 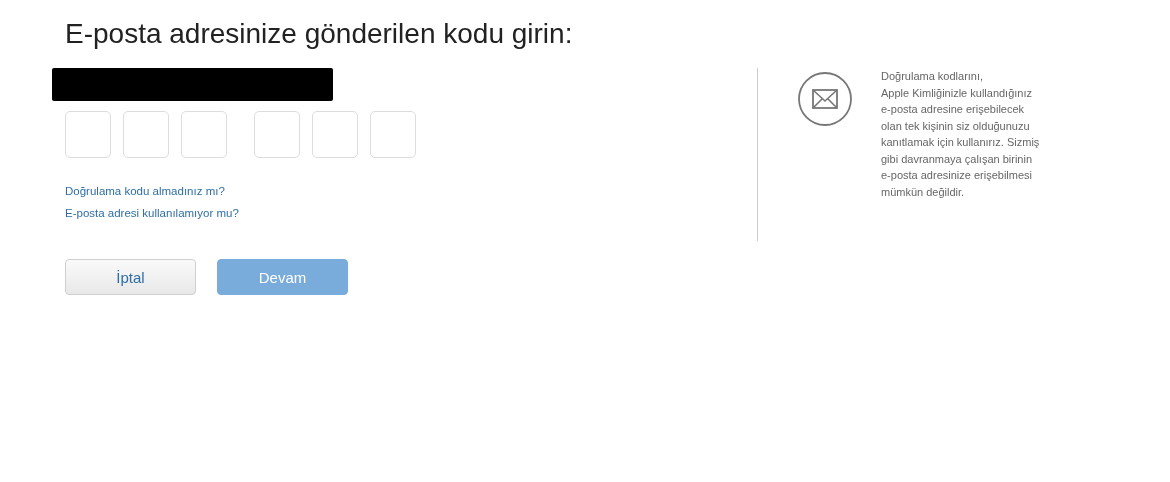 I want to click on cancel-button: İptal, so click(x=130, y=277).